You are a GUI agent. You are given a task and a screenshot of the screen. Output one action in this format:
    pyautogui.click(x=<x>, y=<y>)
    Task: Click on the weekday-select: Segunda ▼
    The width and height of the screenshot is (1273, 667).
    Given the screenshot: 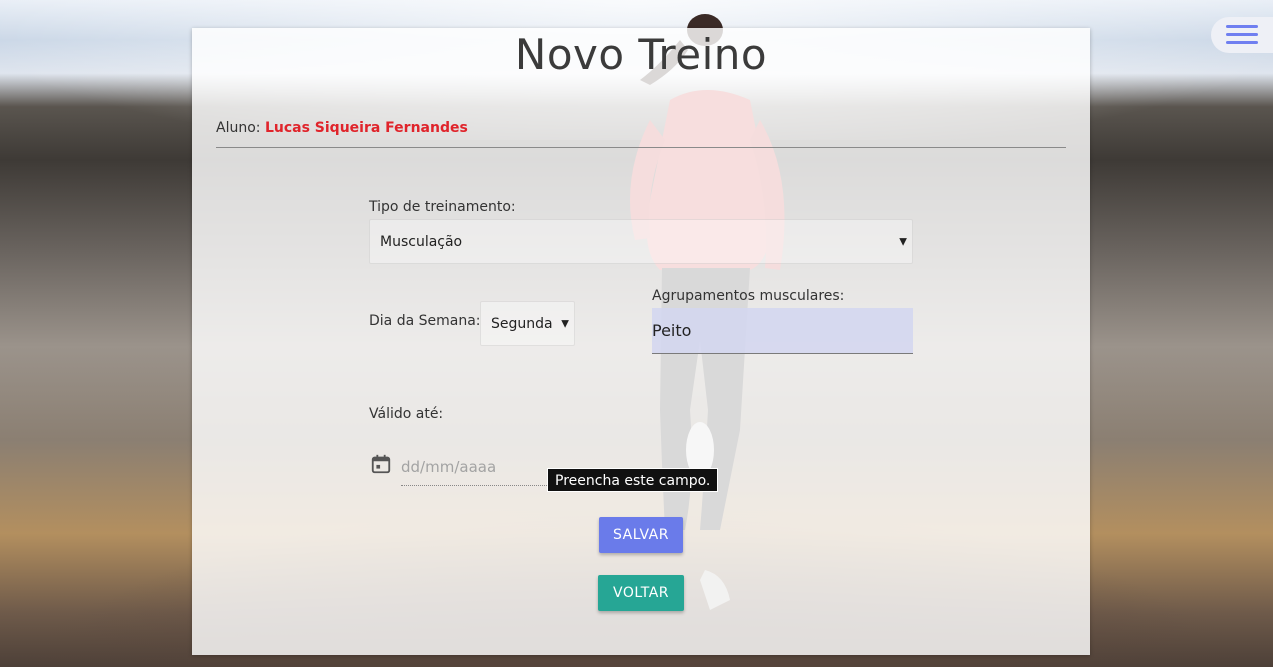 What is the action you would take?
    pyautogui.click(x=527, y=323)
    